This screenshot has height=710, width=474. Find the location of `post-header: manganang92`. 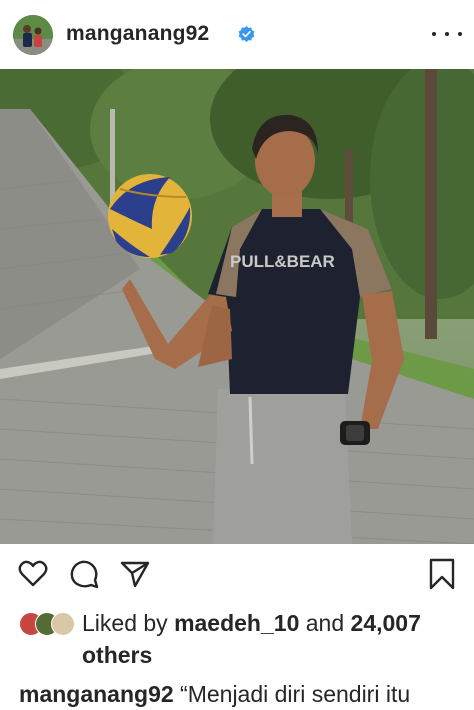

post-header: manganang92 is located at coordinates (237, 34).